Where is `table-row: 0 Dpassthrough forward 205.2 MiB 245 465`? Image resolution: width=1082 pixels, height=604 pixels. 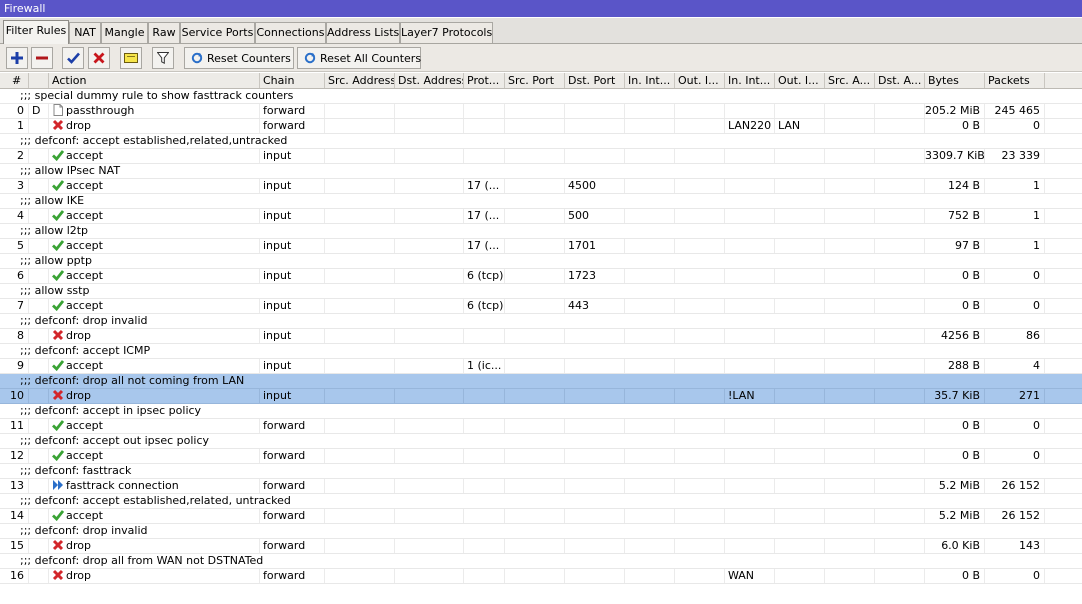
table-row: 0 Dpassthrough forward 205.2 MiB 245 465 is located at coordinates (541, 111).